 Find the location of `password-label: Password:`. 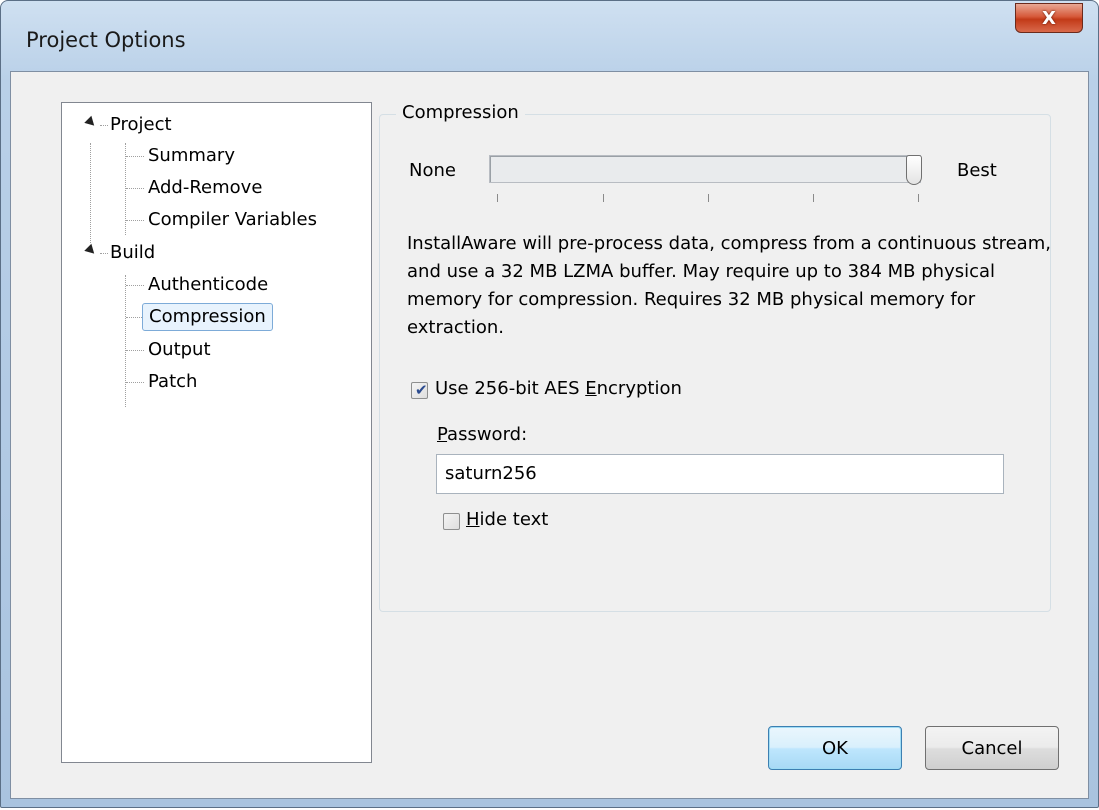

password-label: Password: is located at coordinates (482, 434).